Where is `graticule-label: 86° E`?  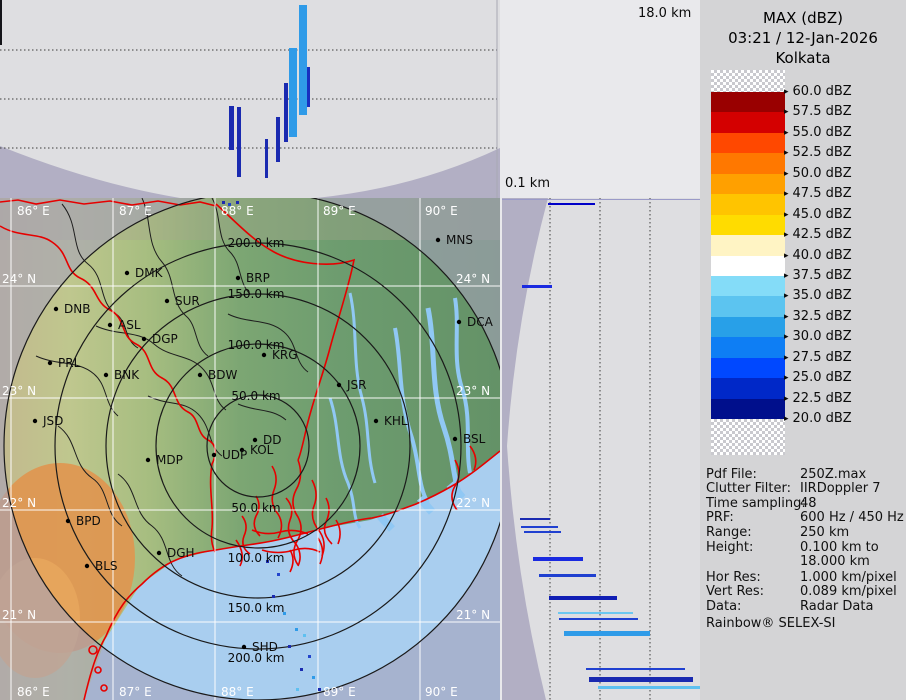
graticule-label: 86° E is located at coordinates (33, 692).